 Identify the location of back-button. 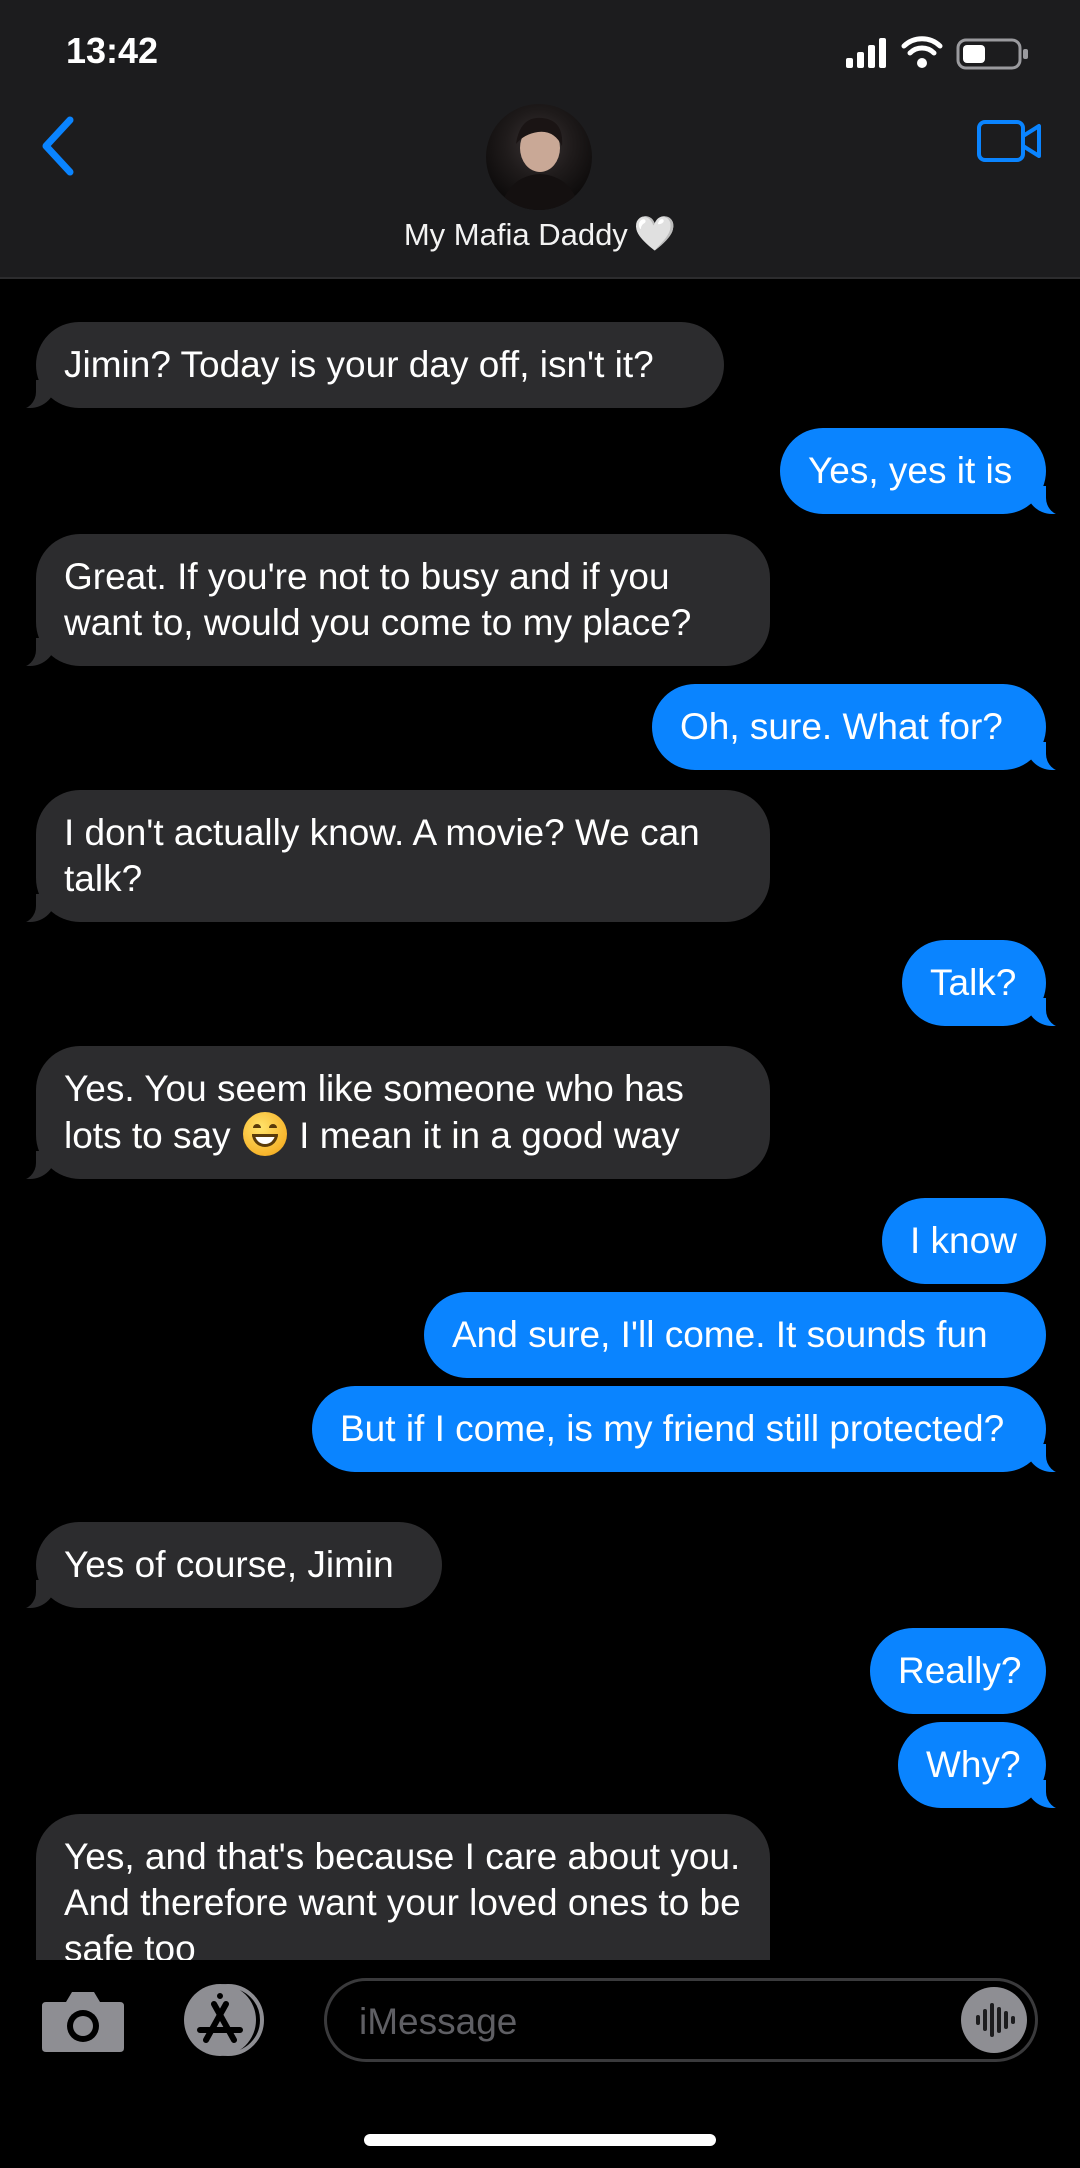
(60, 145).